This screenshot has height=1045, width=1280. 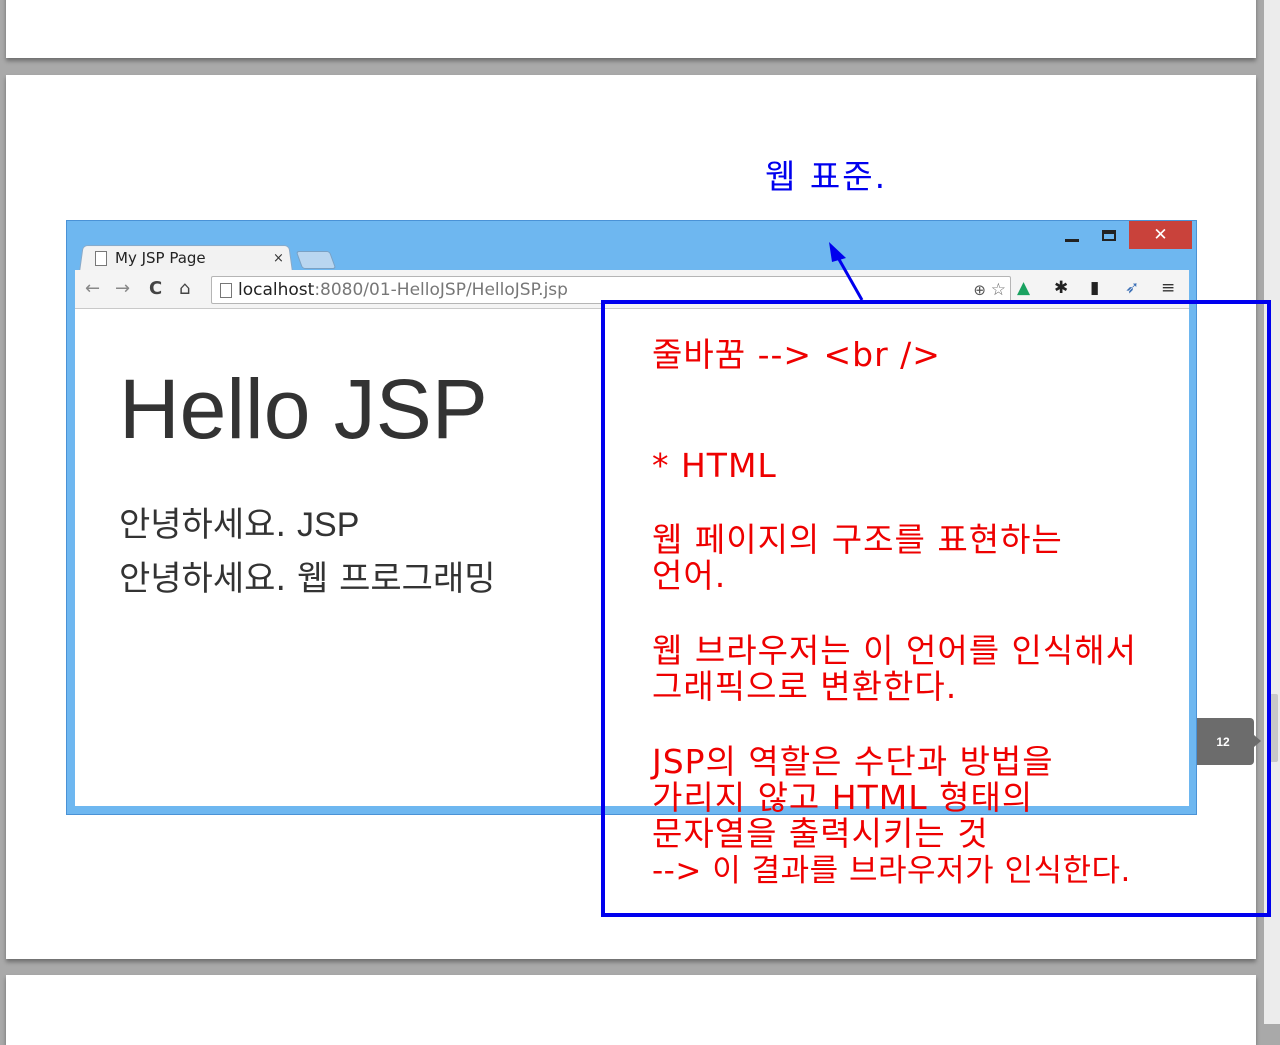 I want to click on note-p3-line4: --> 이 결과를 브라우저가 인식한다., so click(x=891, y=871).